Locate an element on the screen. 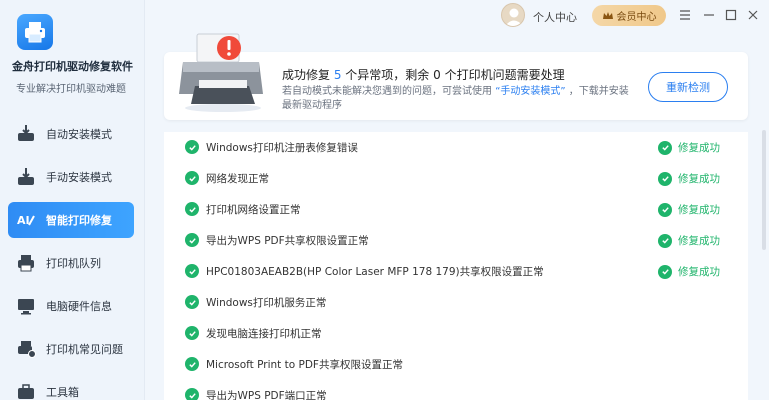 The width and height of the screenshot is (769, 400). sidebar-item-printer-queue: 打印机队列 is located at coordinates (71, 263).